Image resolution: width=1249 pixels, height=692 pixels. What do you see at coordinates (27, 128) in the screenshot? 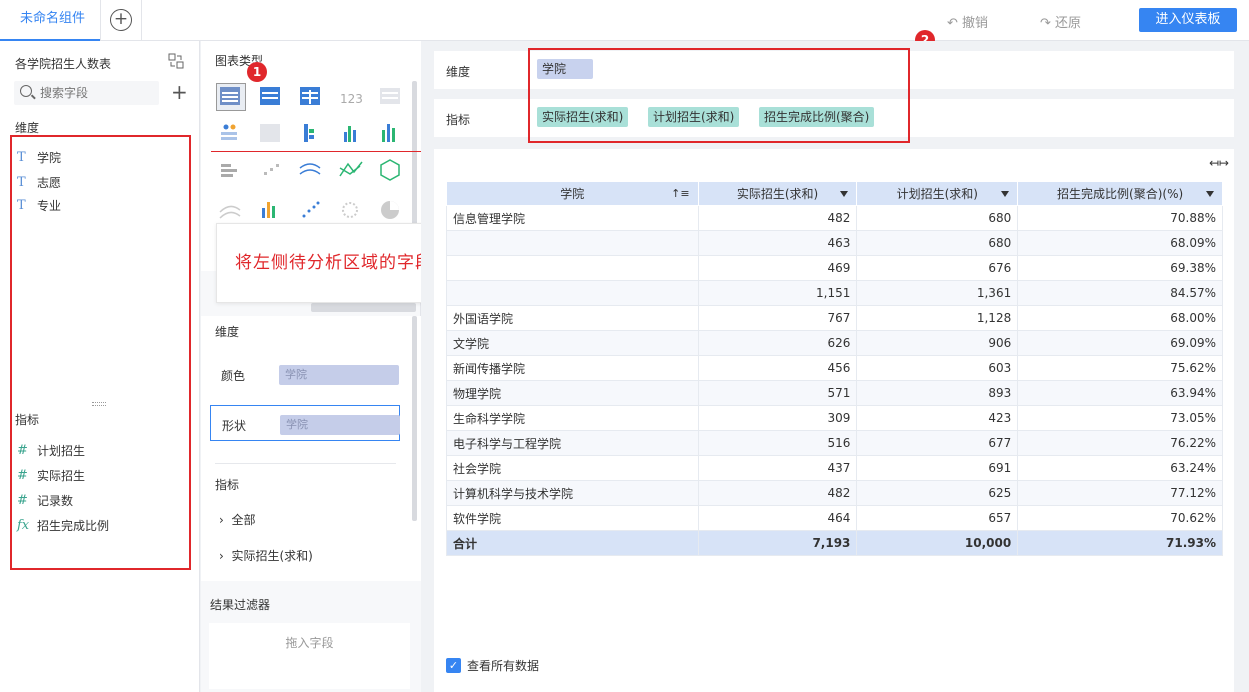
I see `dimension-section-label: 维度` at bounding box center [27, 128].